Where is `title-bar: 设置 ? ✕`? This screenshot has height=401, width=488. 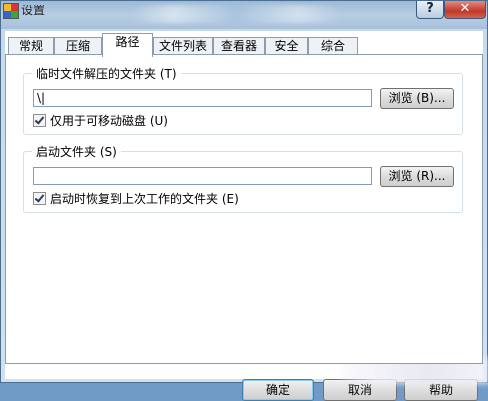 title-bar: 设置 ? ✕ is located at coordinates (244, 15).